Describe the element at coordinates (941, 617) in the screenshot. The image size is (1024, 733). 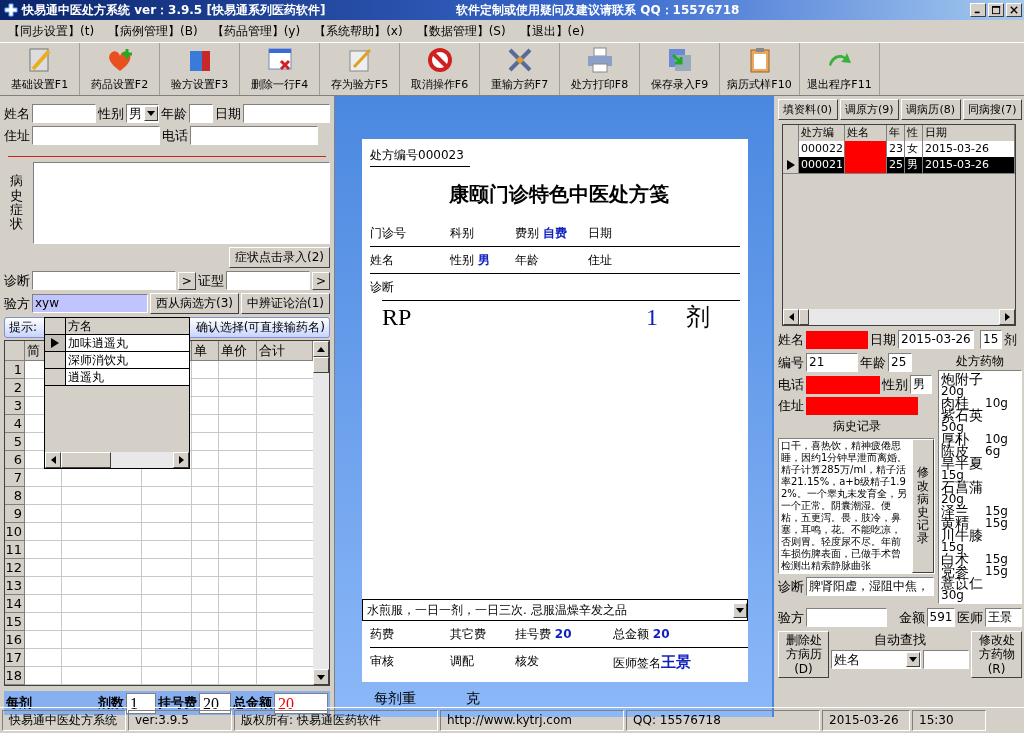
I see `amount-field: 591` at that location.